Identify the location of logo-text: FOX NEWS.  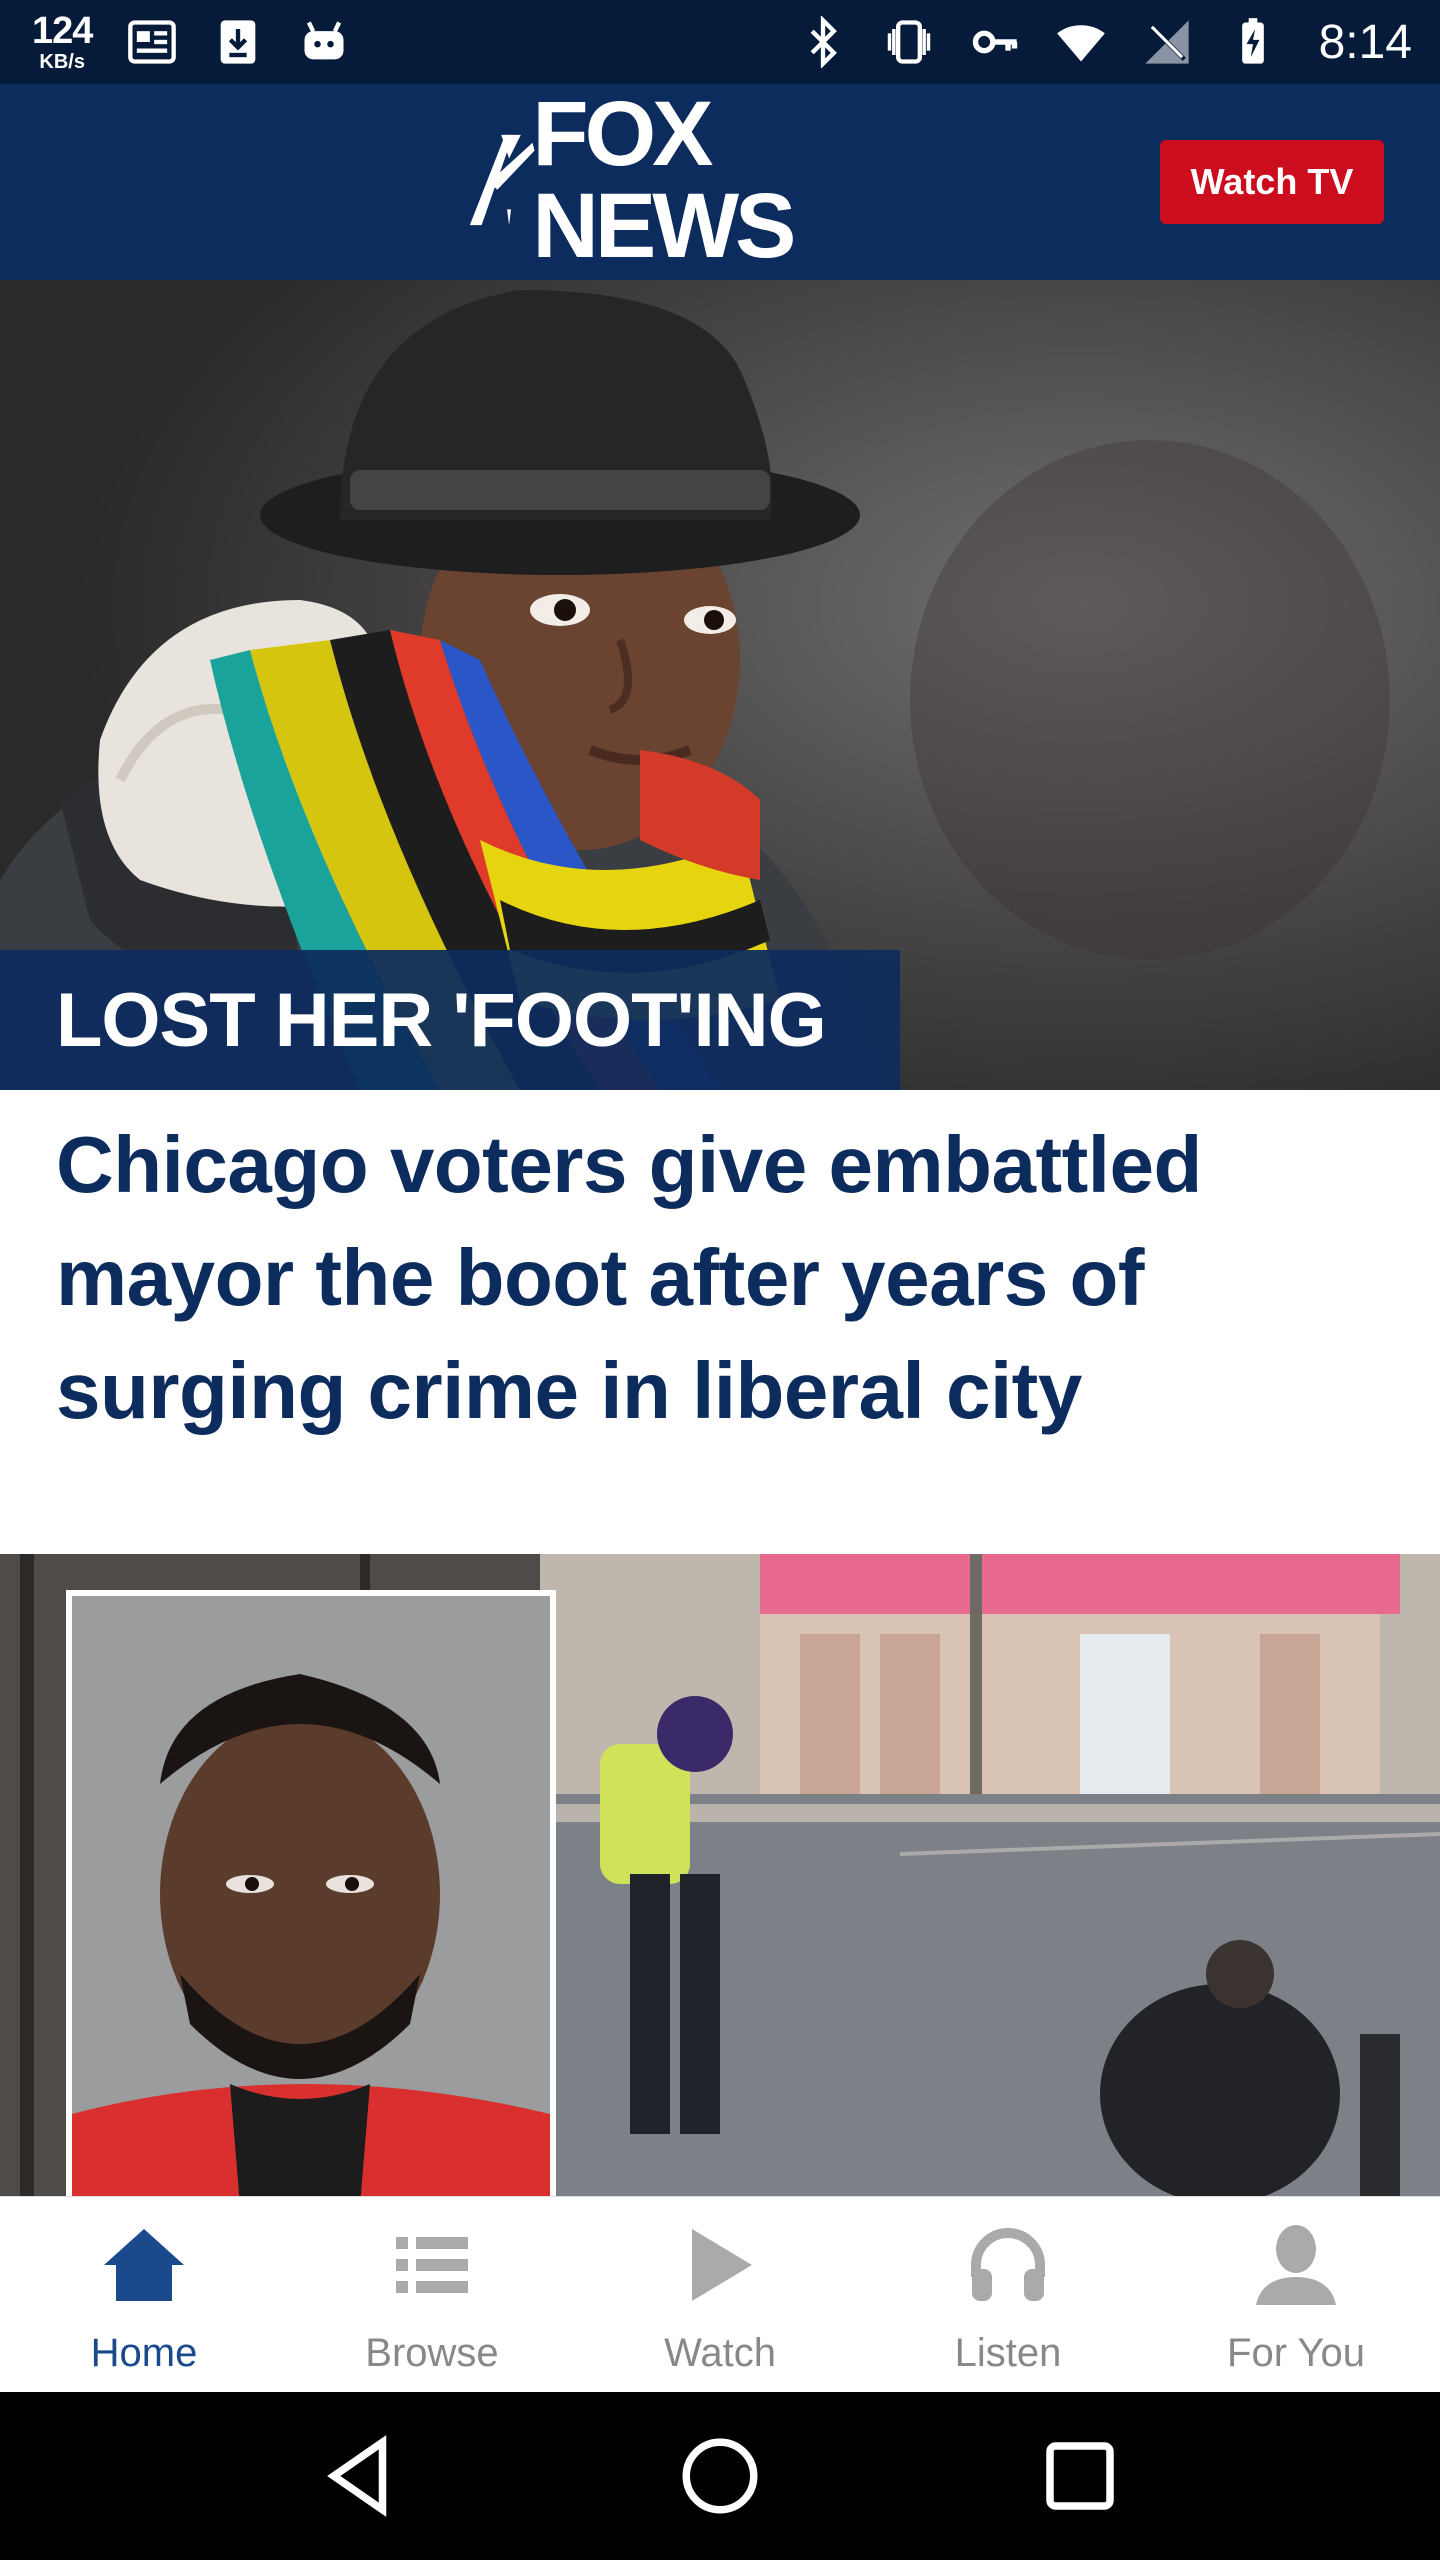
(664, 180).